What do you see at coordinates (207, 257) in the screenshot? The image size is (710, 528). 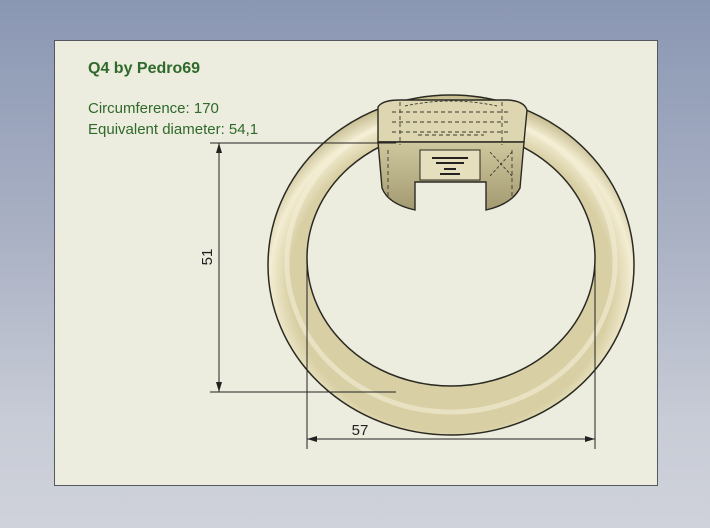 I see `height-dimension-label: 51` at bounding box center [207, 257].